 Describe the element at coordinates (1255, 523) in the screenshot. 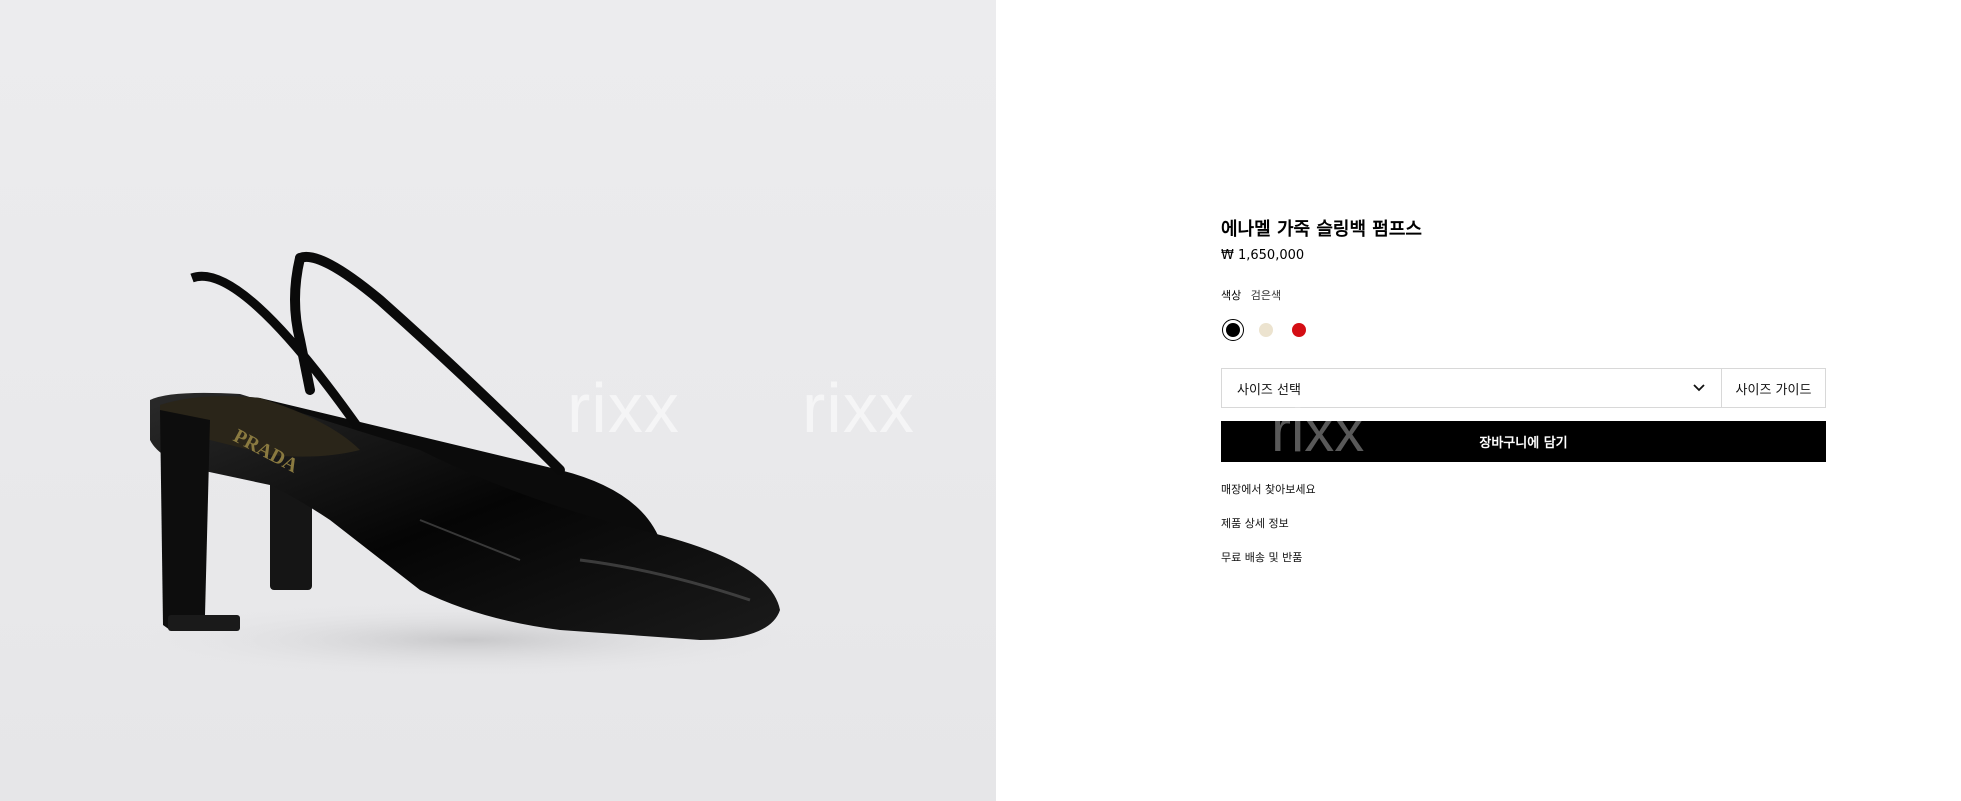

I see `product-details-link: 제품 상세 정보` at that location.